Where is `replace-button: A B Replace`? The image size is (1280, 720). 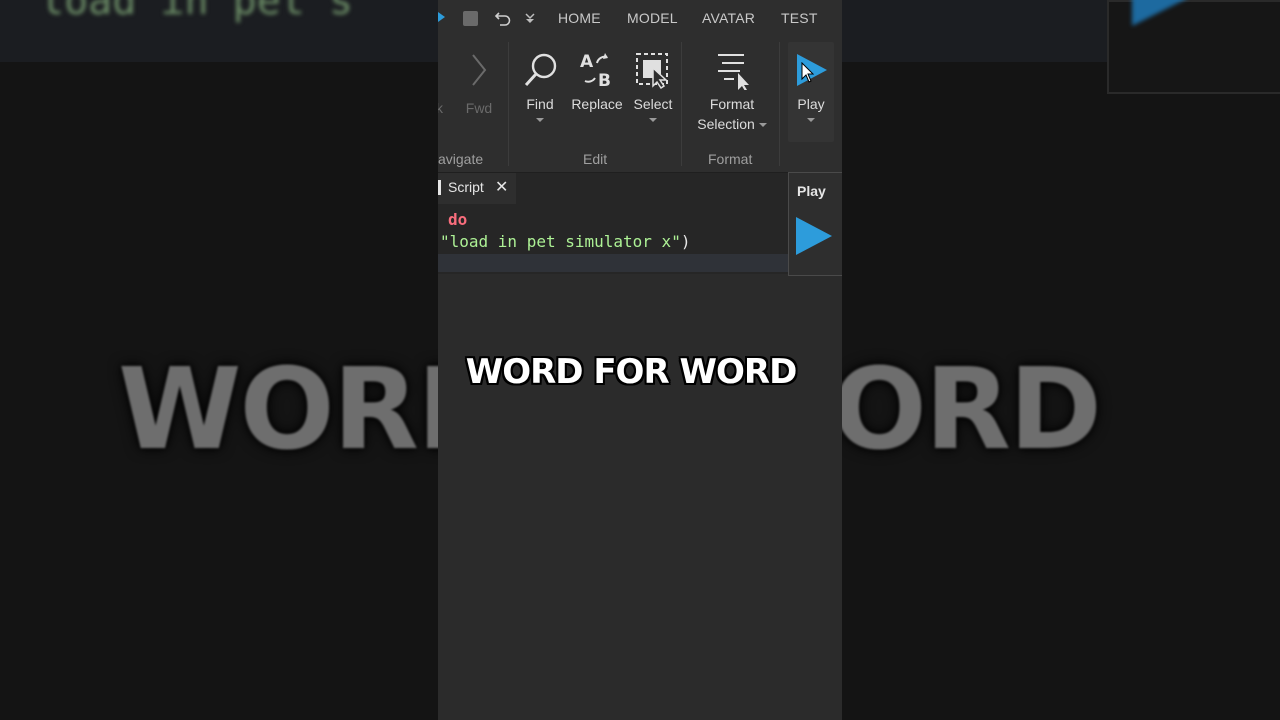
replace-button: A B Replace is located at coordinates (597, 81).